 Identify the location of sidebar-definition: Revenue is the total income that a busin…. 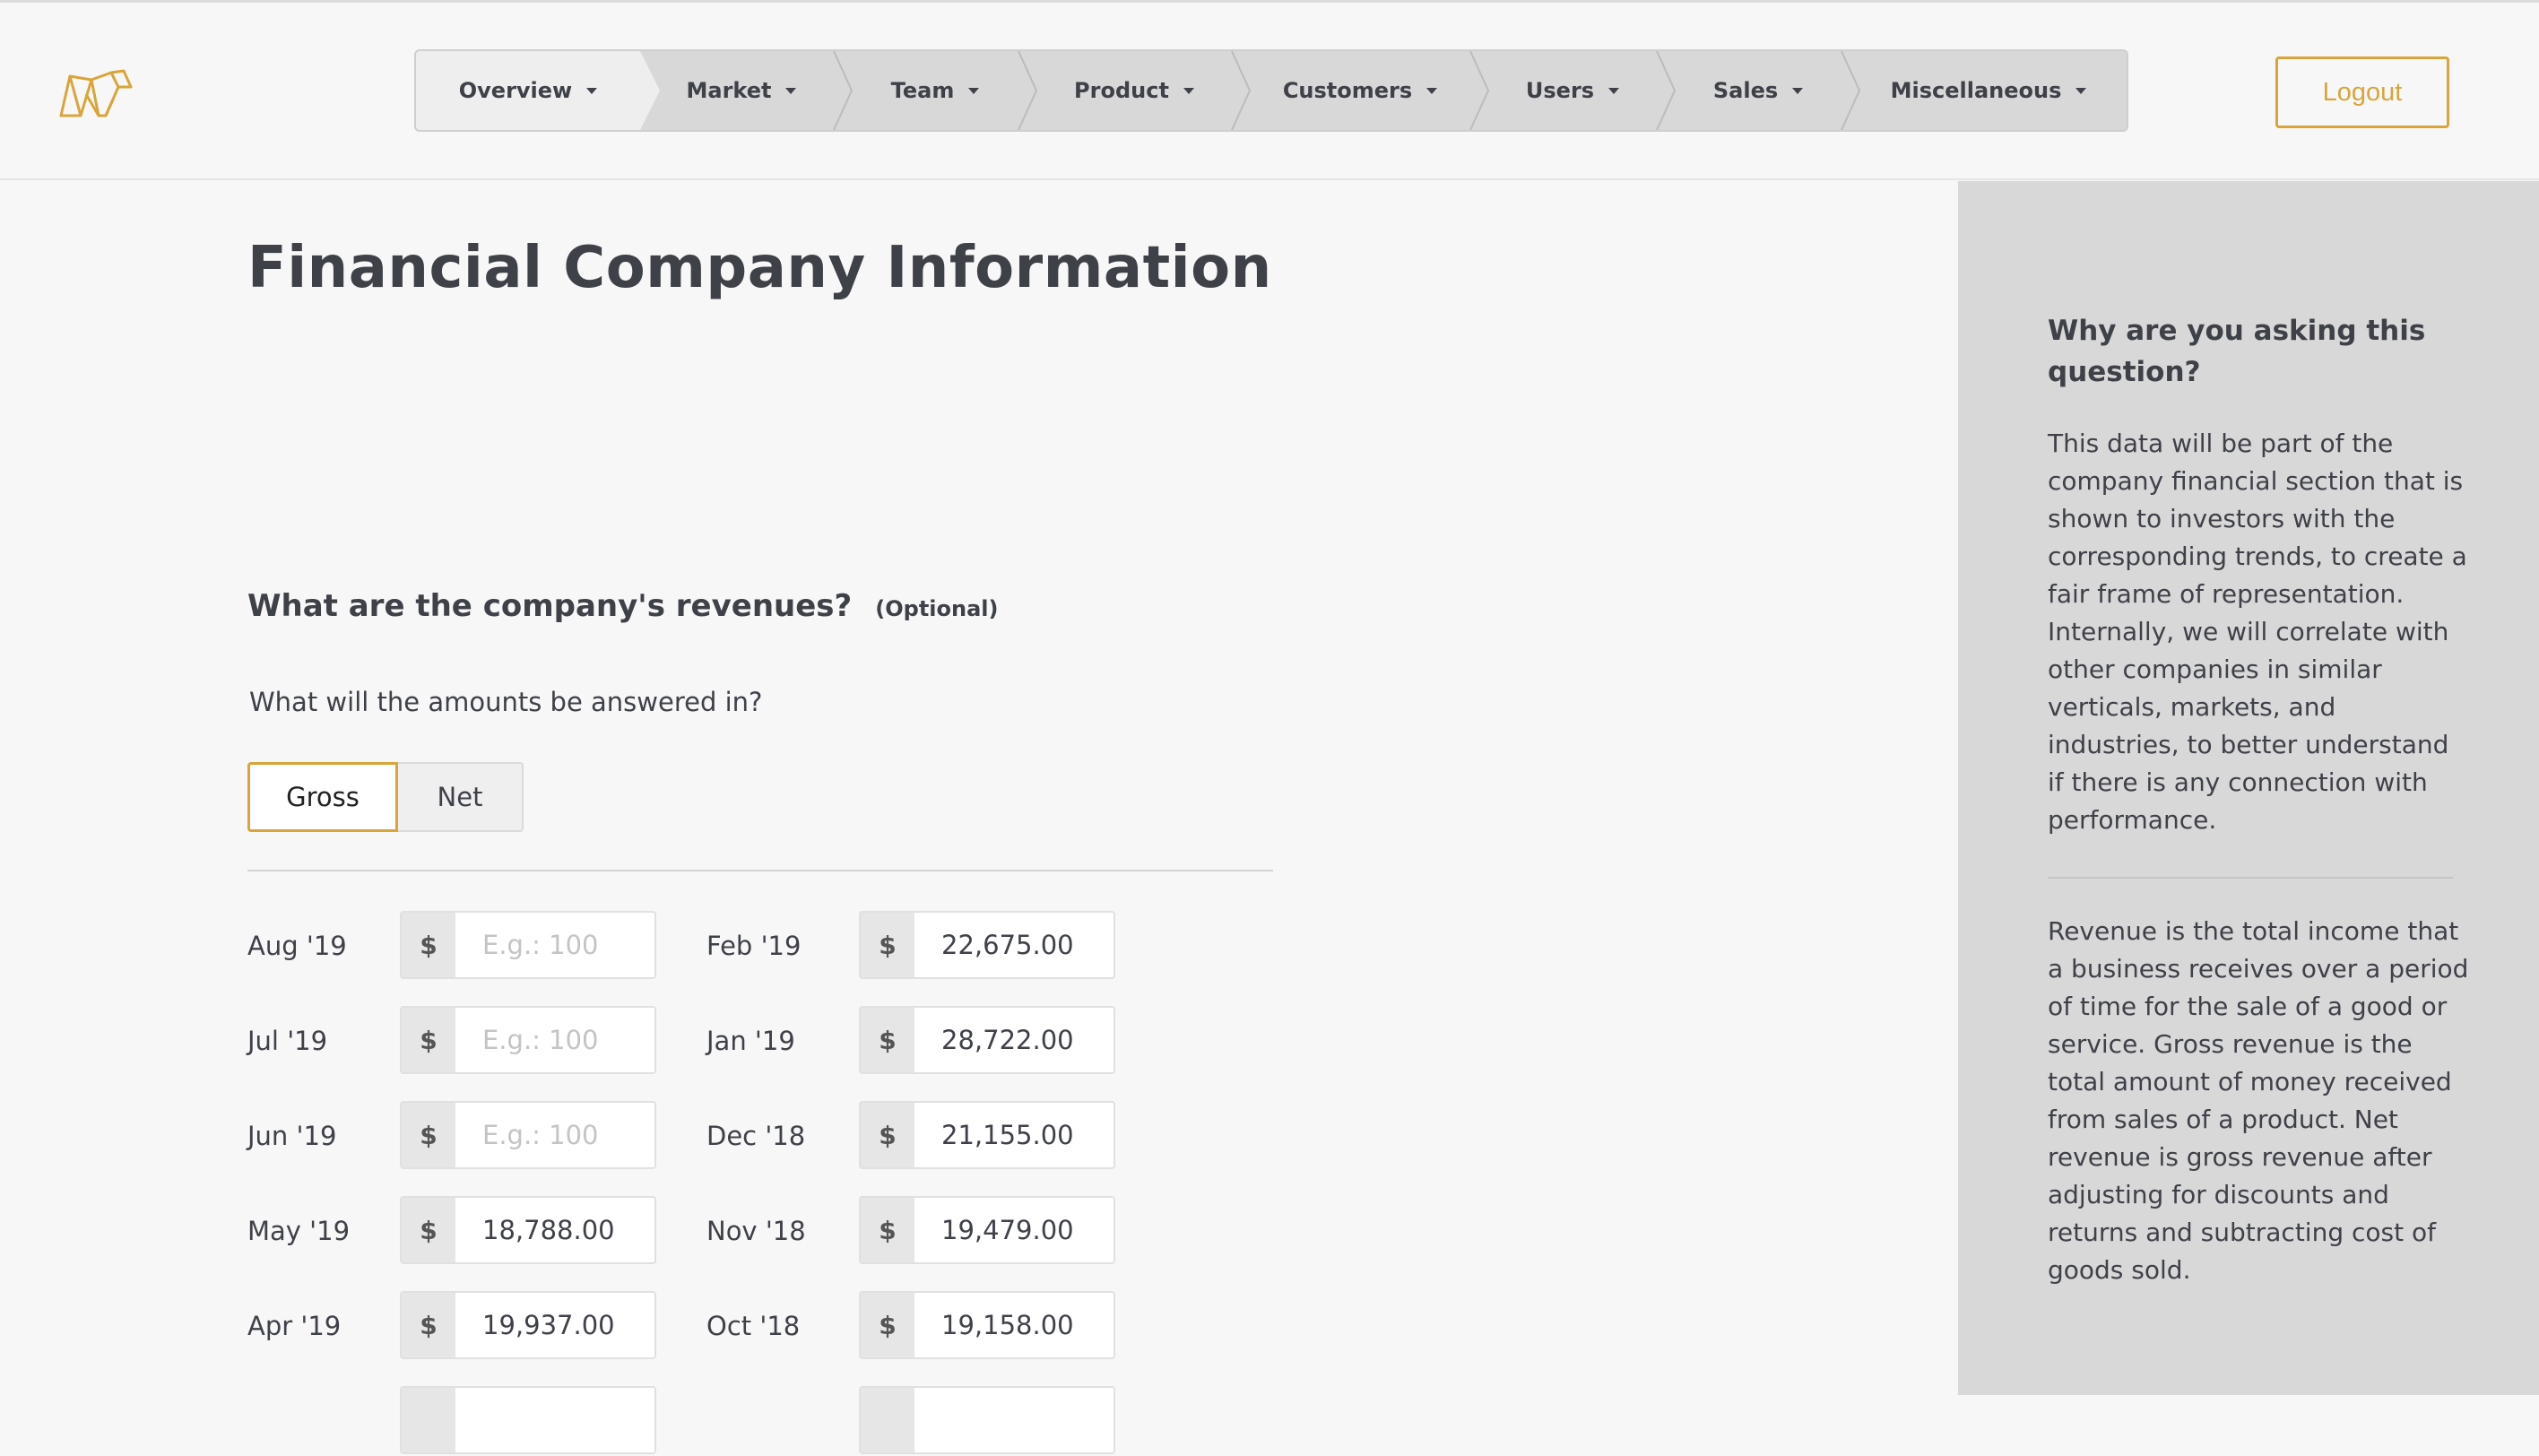
(2258, 1100).